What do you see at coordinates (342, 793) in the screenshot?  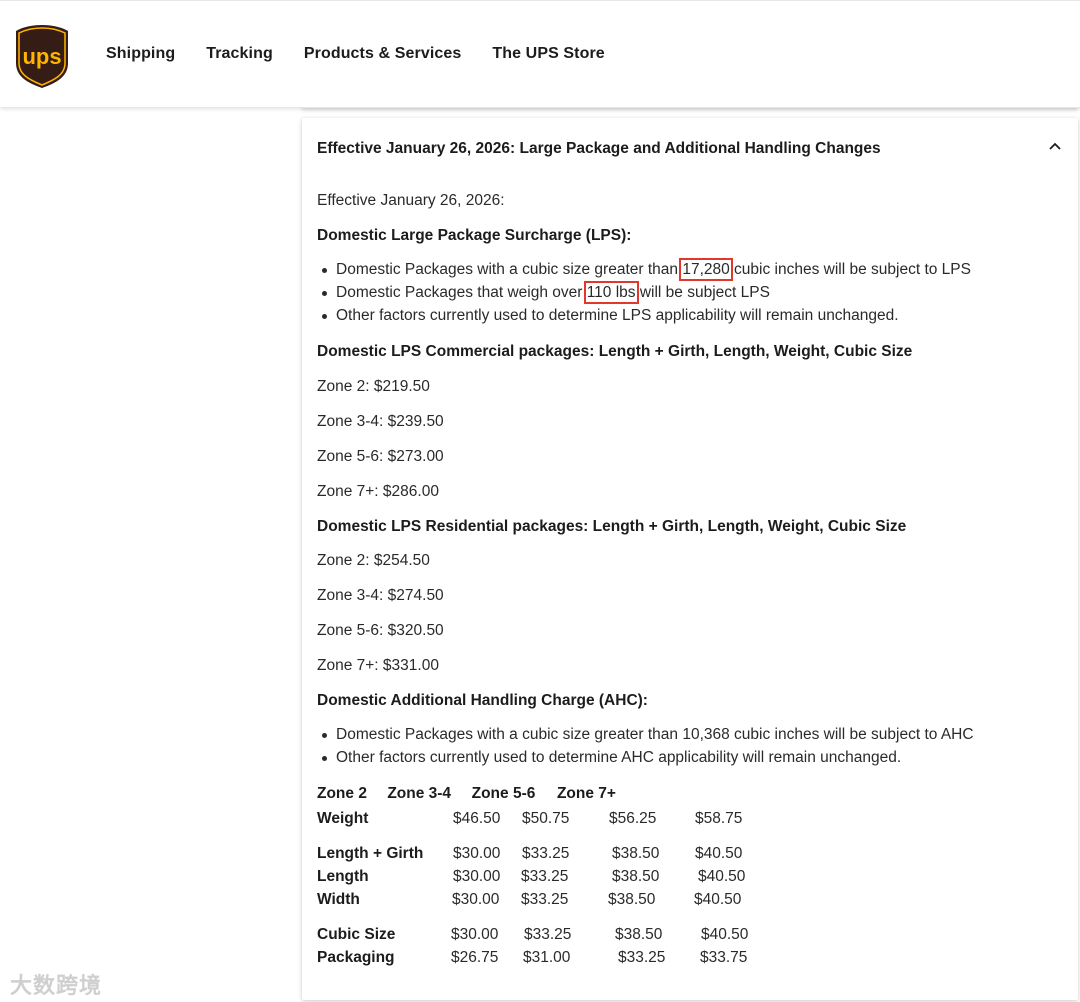 I see `table-header-cell: Zone 2` at bounding box center [342, 793].